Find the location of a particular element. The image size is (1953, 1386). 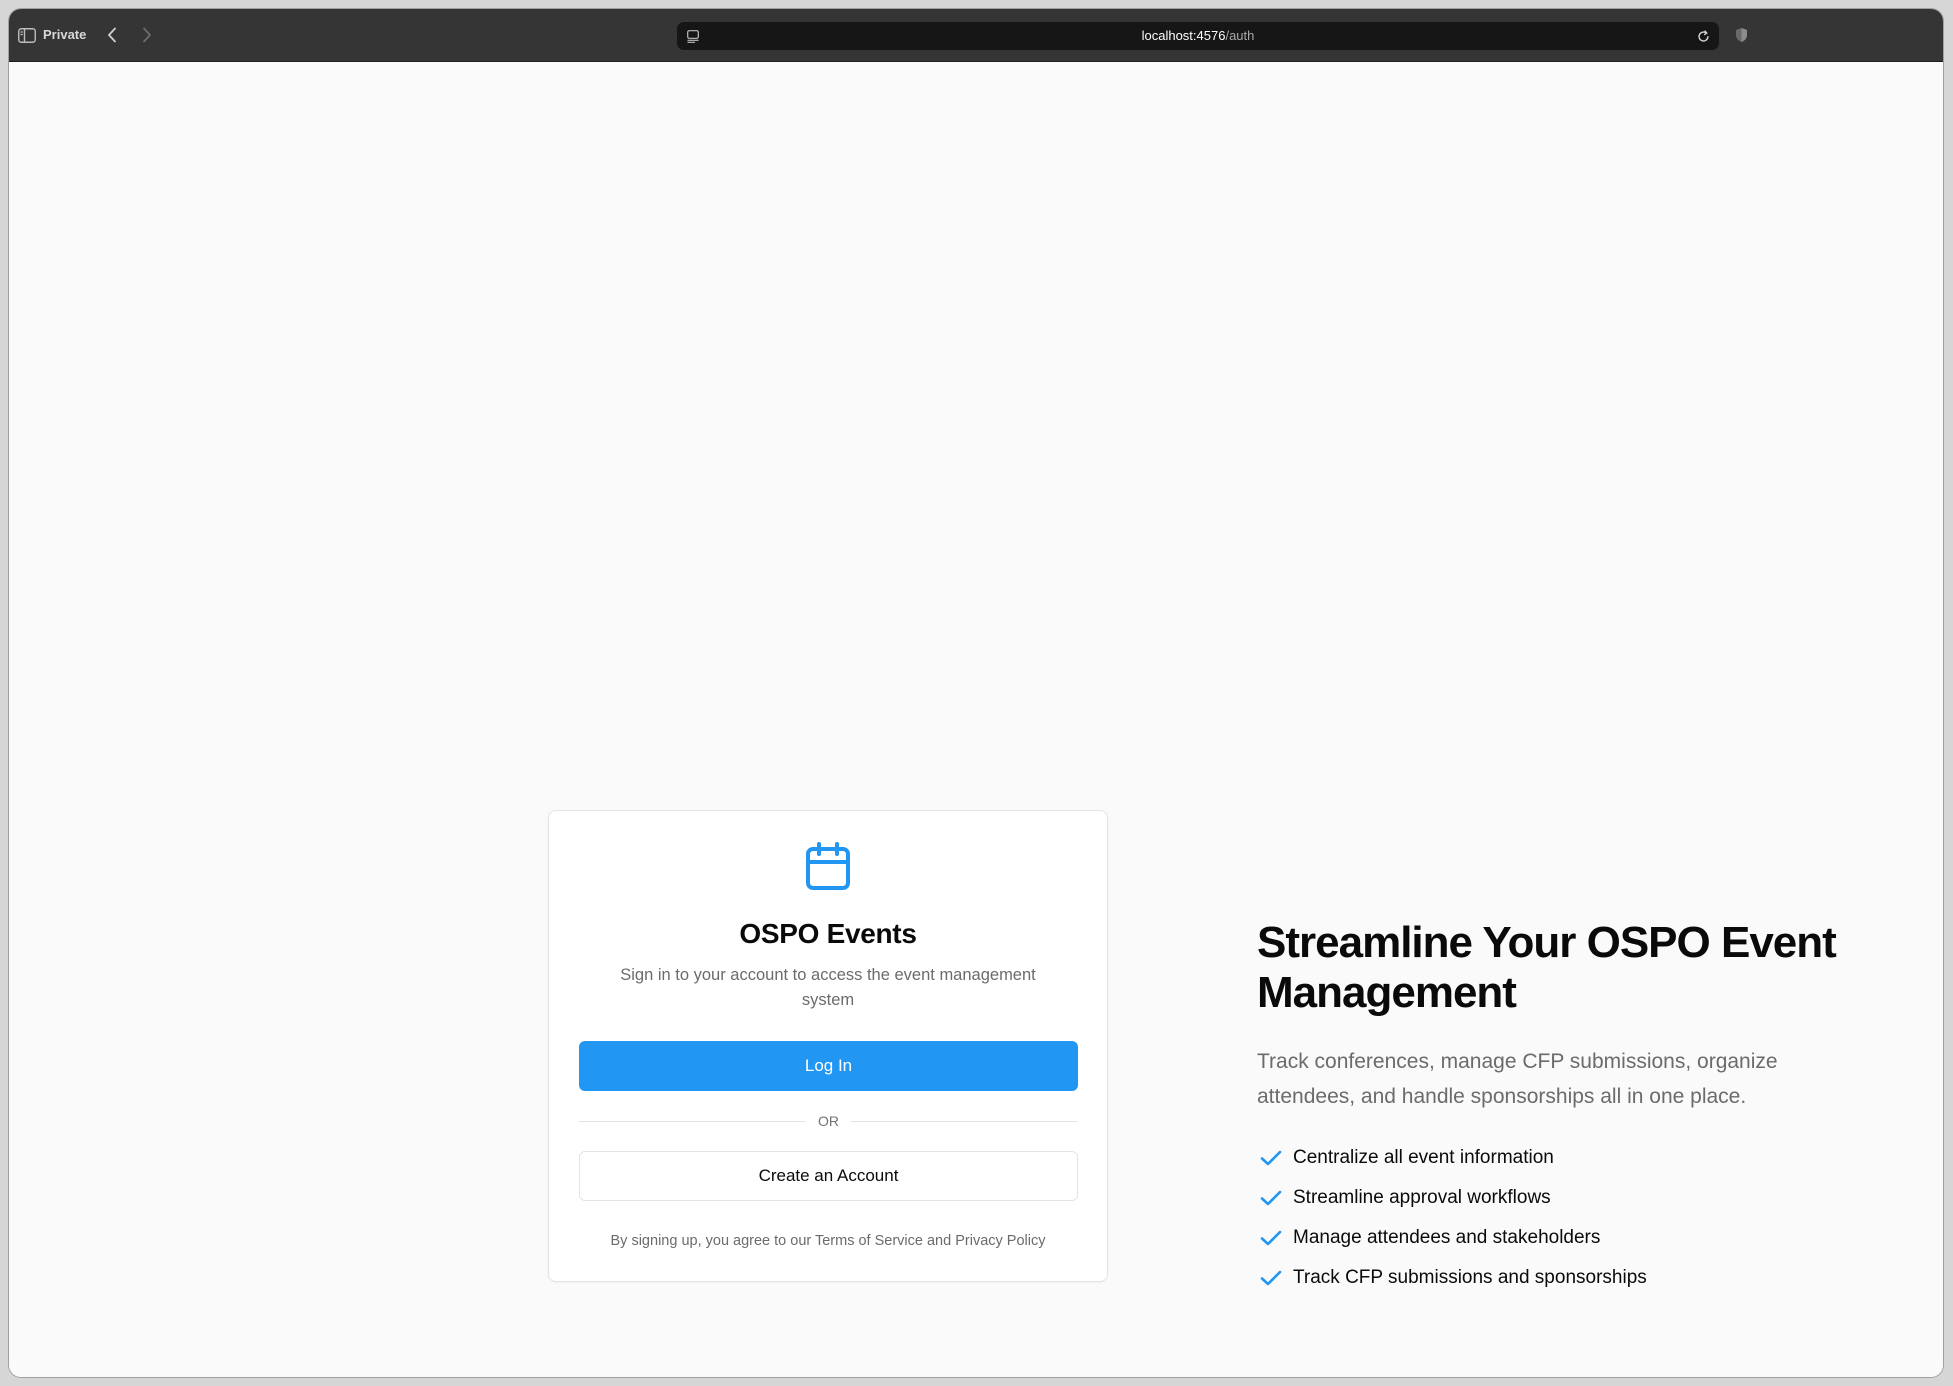

private-mode-label: Private is located at coordinates (65, 34).